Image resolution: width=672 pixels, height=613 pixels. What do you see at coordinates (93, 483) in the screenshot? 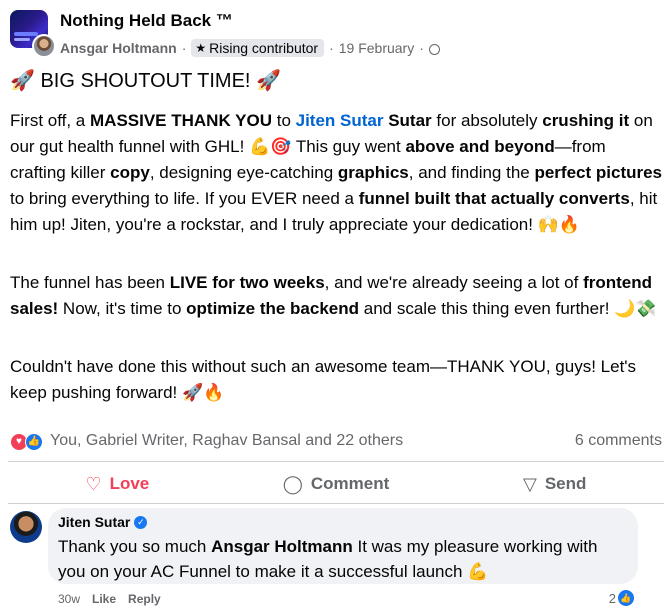
I see `heart-icon: ♡` at bounding box center [93, 483].